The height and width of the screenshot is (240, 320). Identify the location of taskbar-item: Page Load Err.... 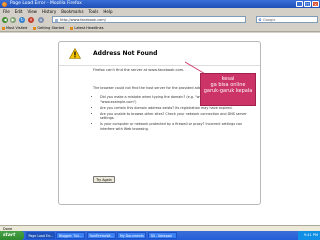
(40, 235).